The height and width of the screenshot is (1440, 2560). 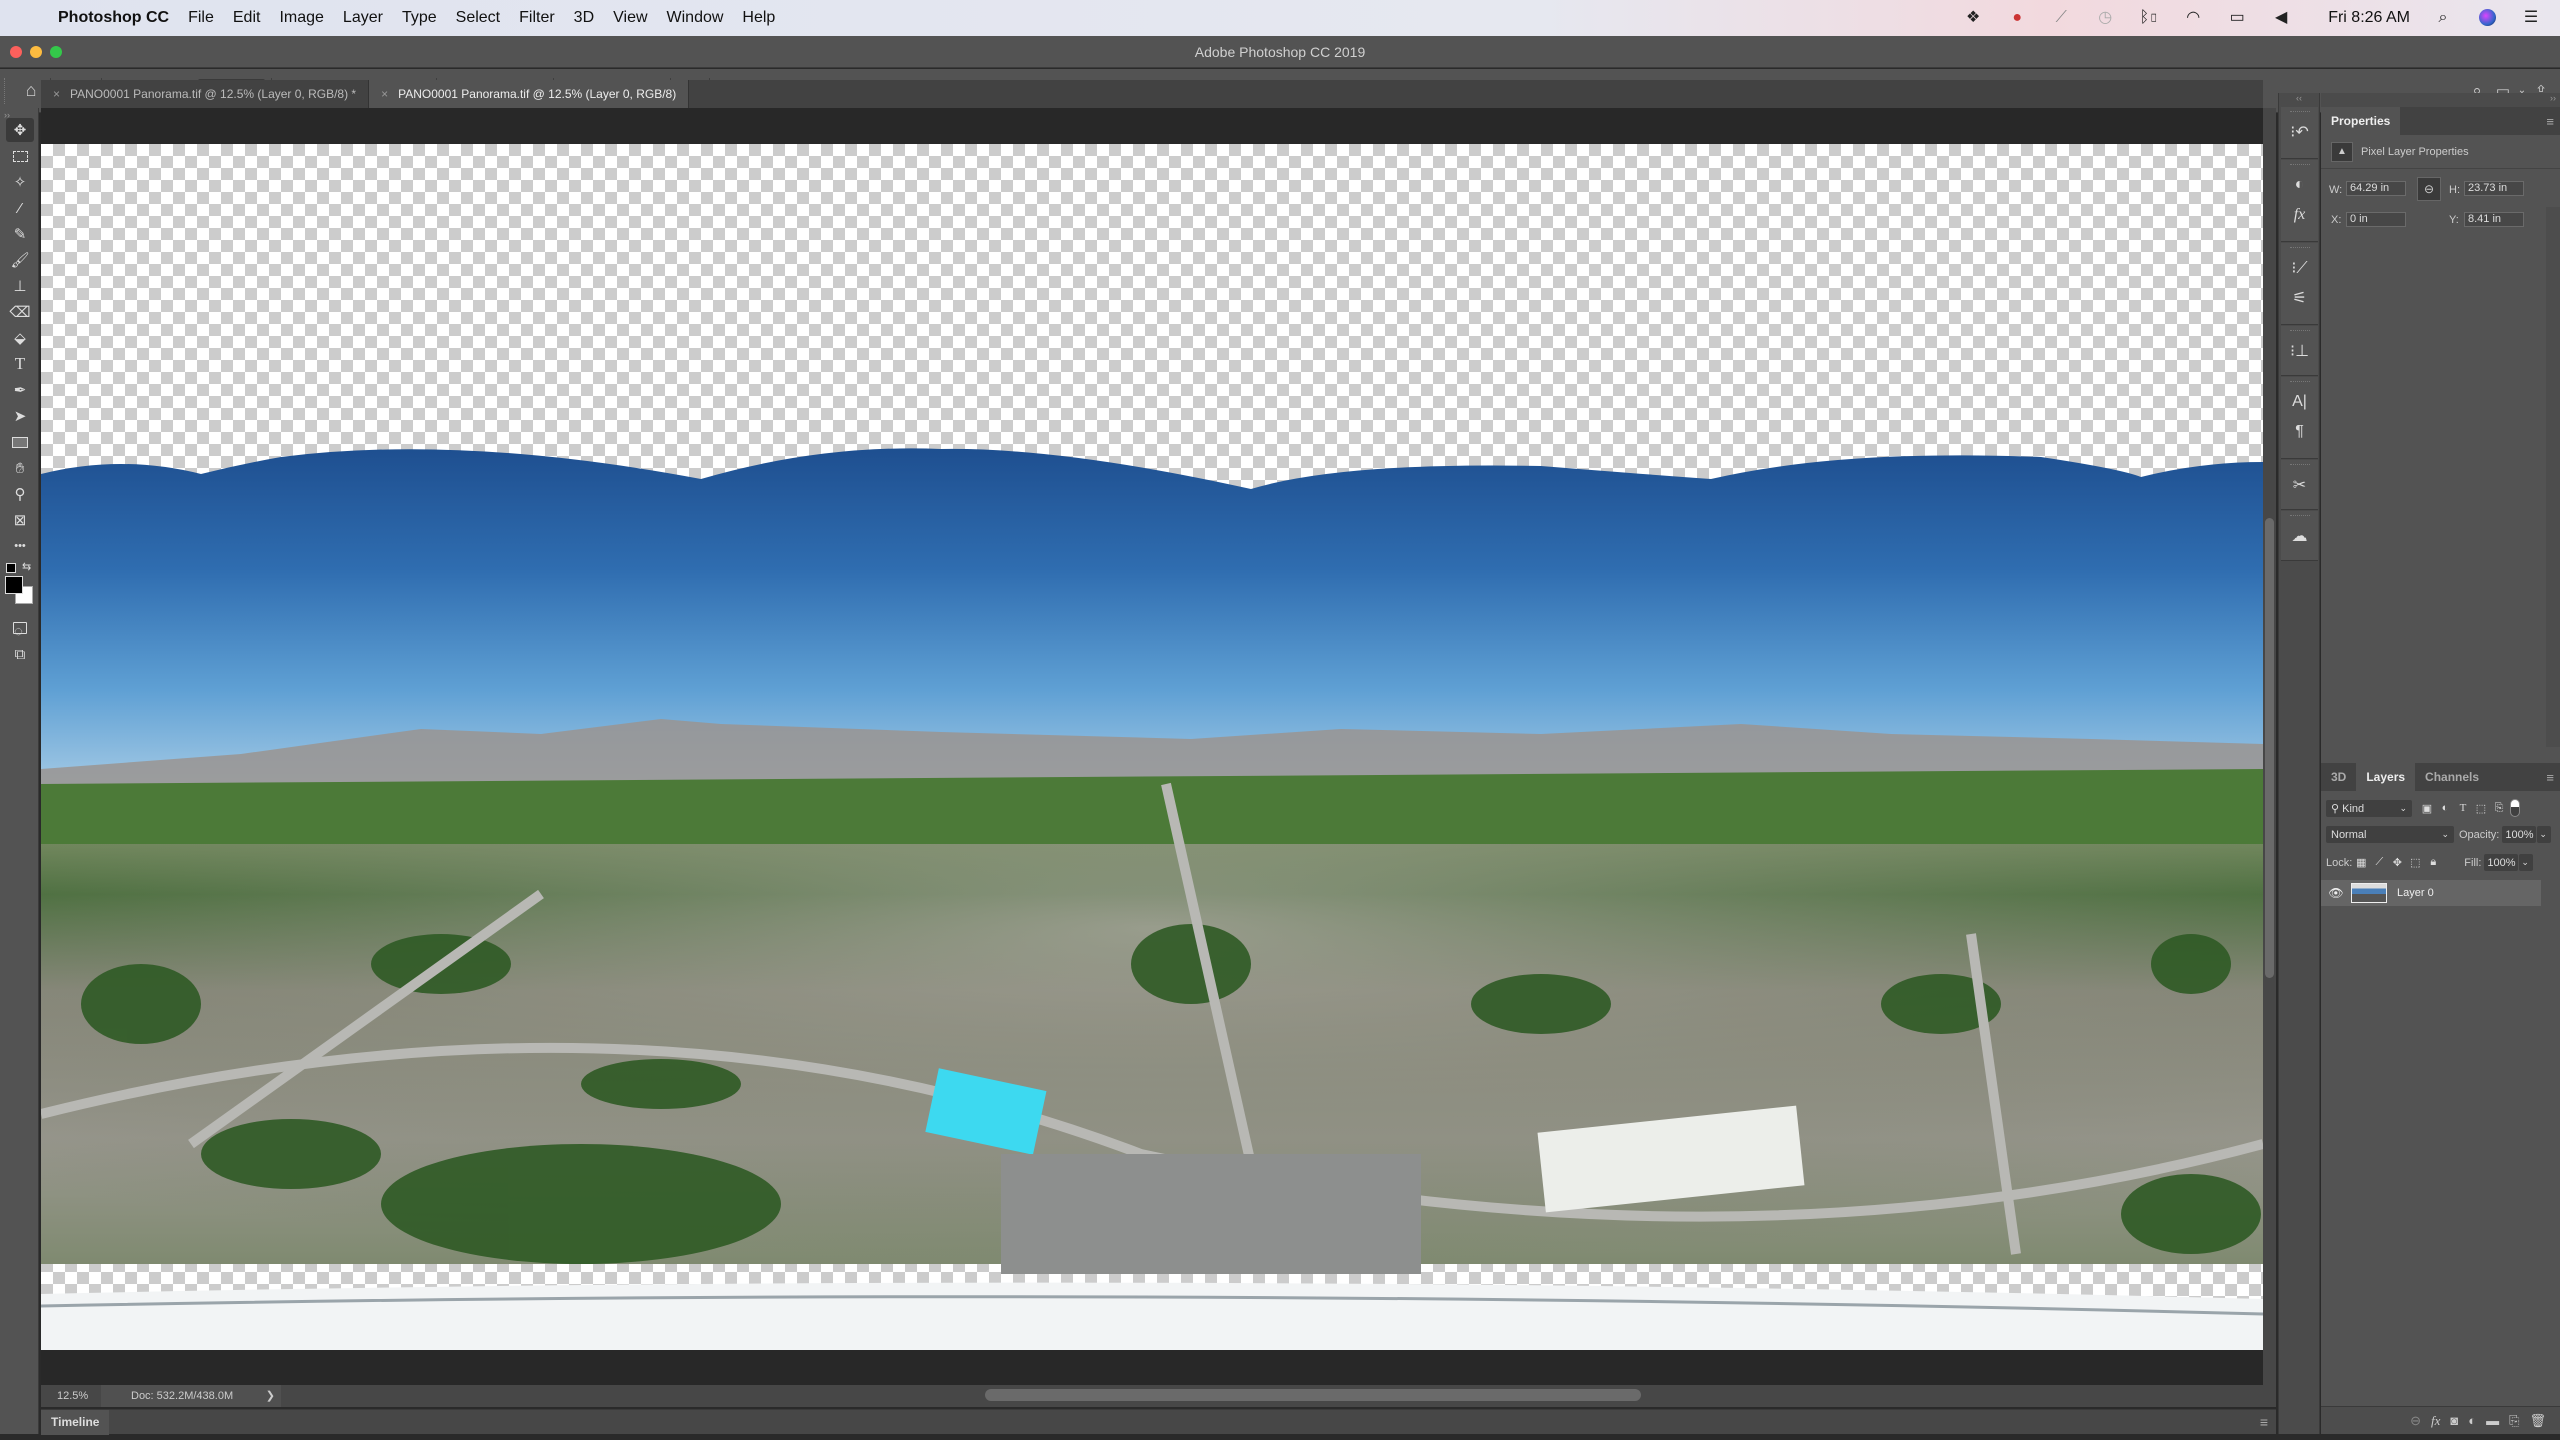 What do you see at coordinates (1313, 1395) in the screenshot?
I see `horizontal-scrollbar-thumb` at bounding box center [1313, 1395].